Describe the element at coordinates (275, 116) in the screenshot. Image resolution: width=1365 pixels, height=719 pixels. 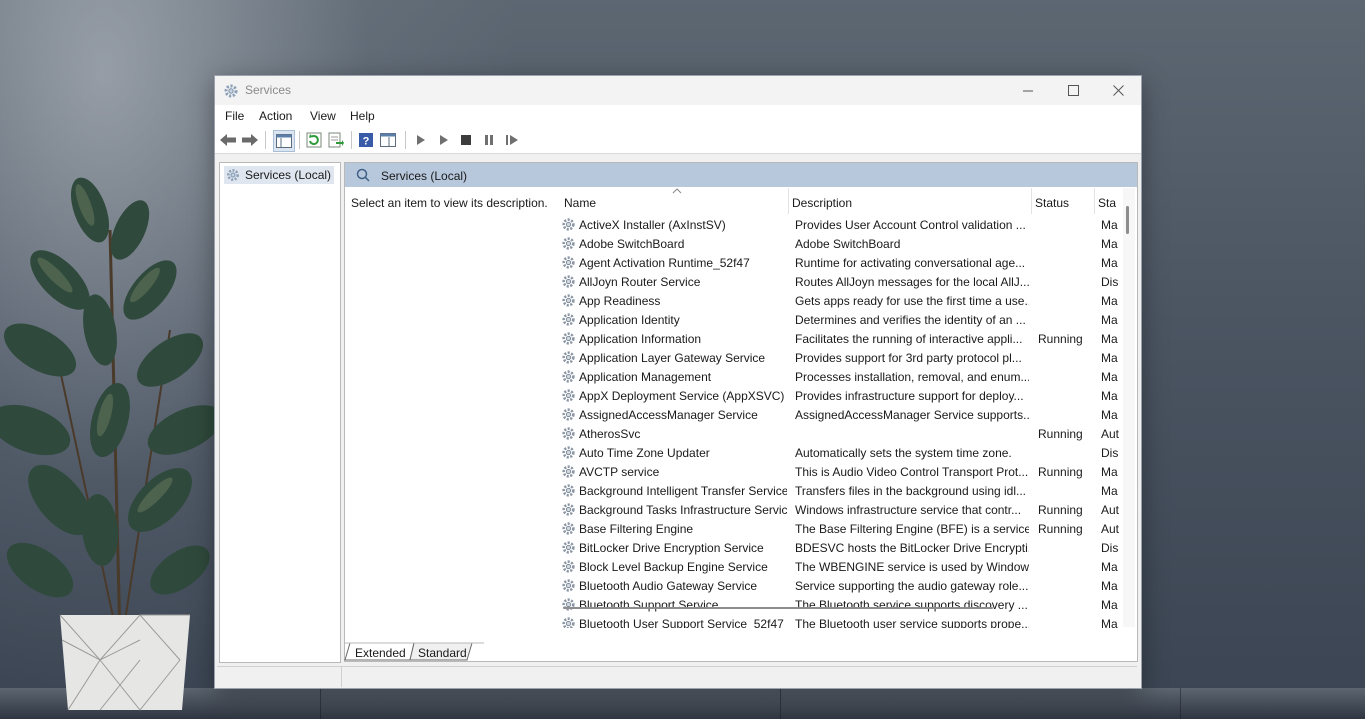
I see `menu-action: Action` at that location.